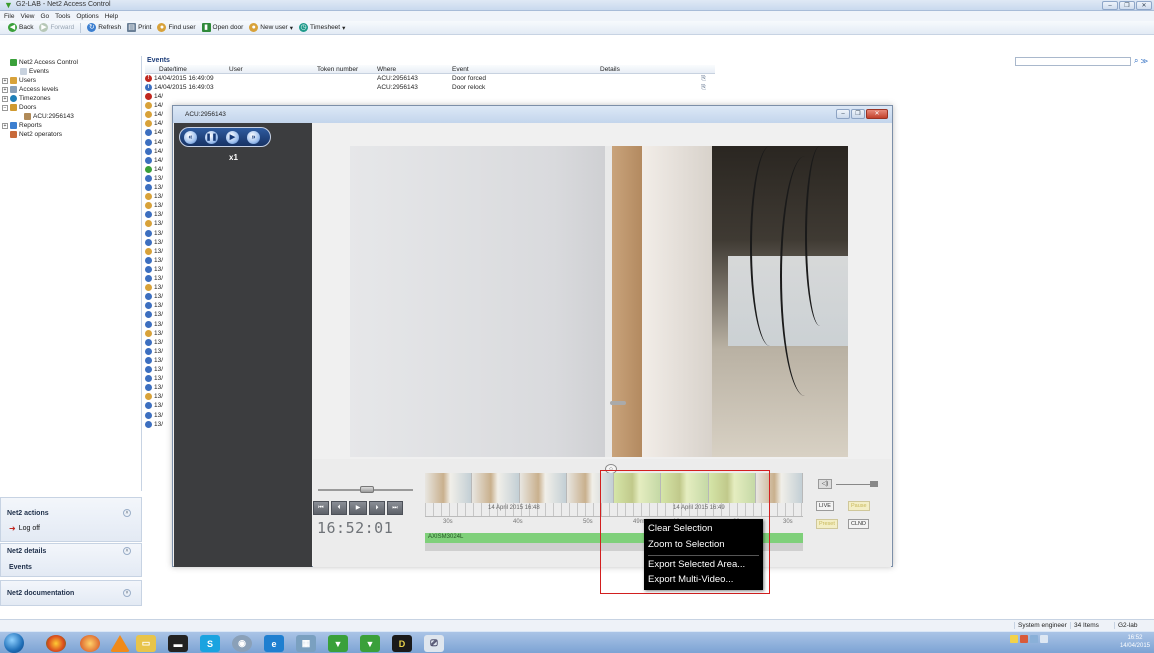 The image size is (1154, 653). I want to click on speed-slider-knob, so click(367, 489).